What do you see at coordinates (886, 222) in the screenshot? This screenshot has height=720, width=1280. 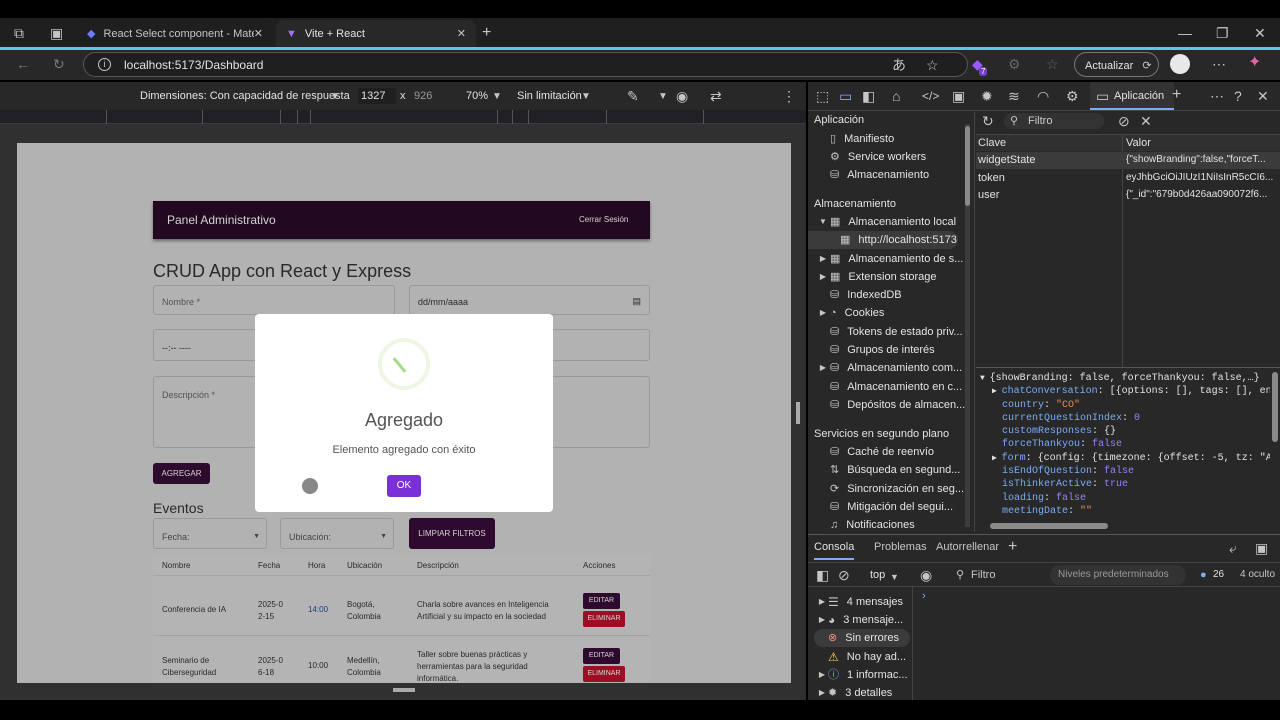 I see `sidebar-item-local-storage: ▼ ▦ Almacenamiento local` at bounding box center [886, 222].